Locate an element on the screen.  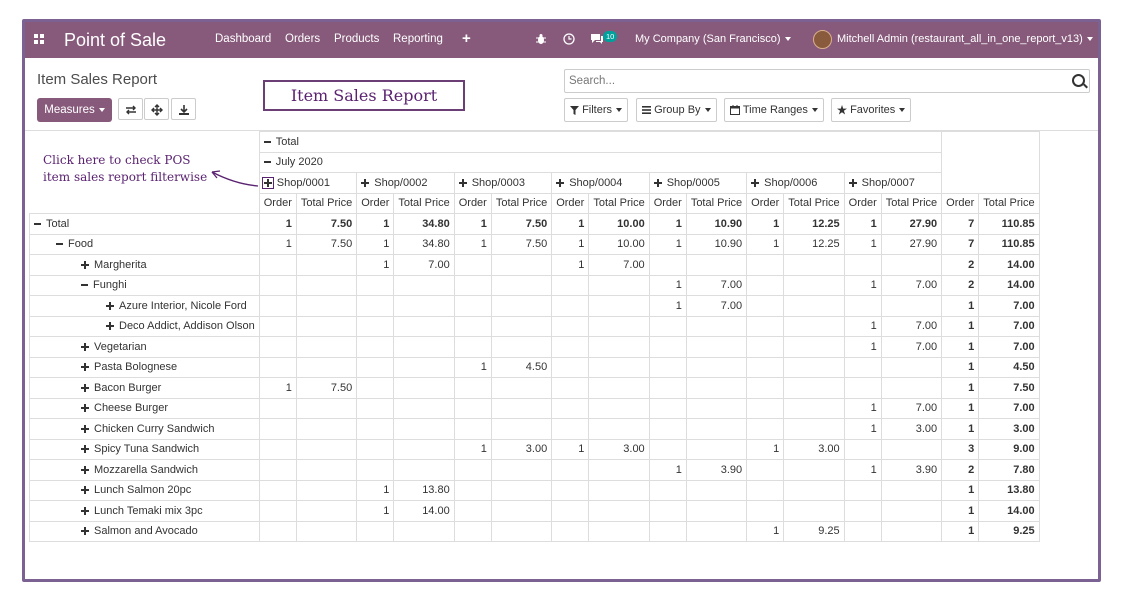
row-header: Azure Interior, Nicole Ford is located at coordinates (144, 306).